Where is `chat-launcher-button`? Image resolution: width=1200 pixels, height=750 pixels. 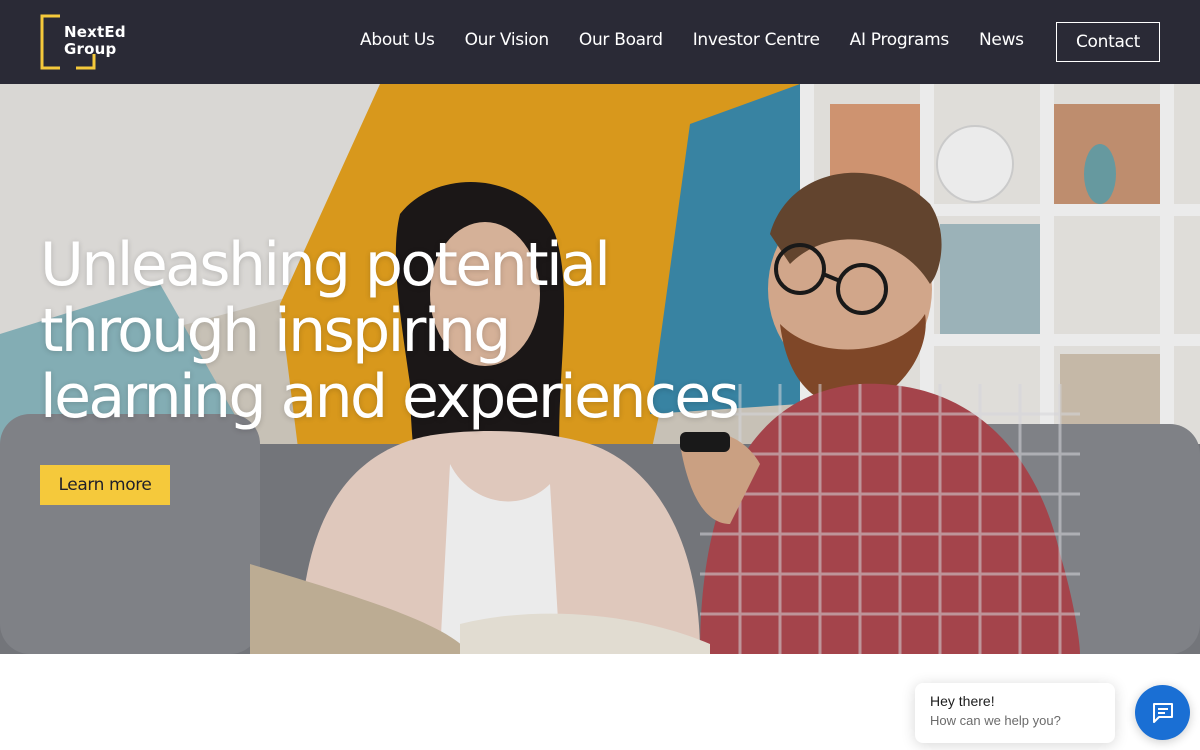
chat-launcher-button is located at coordinates (1162, 712).